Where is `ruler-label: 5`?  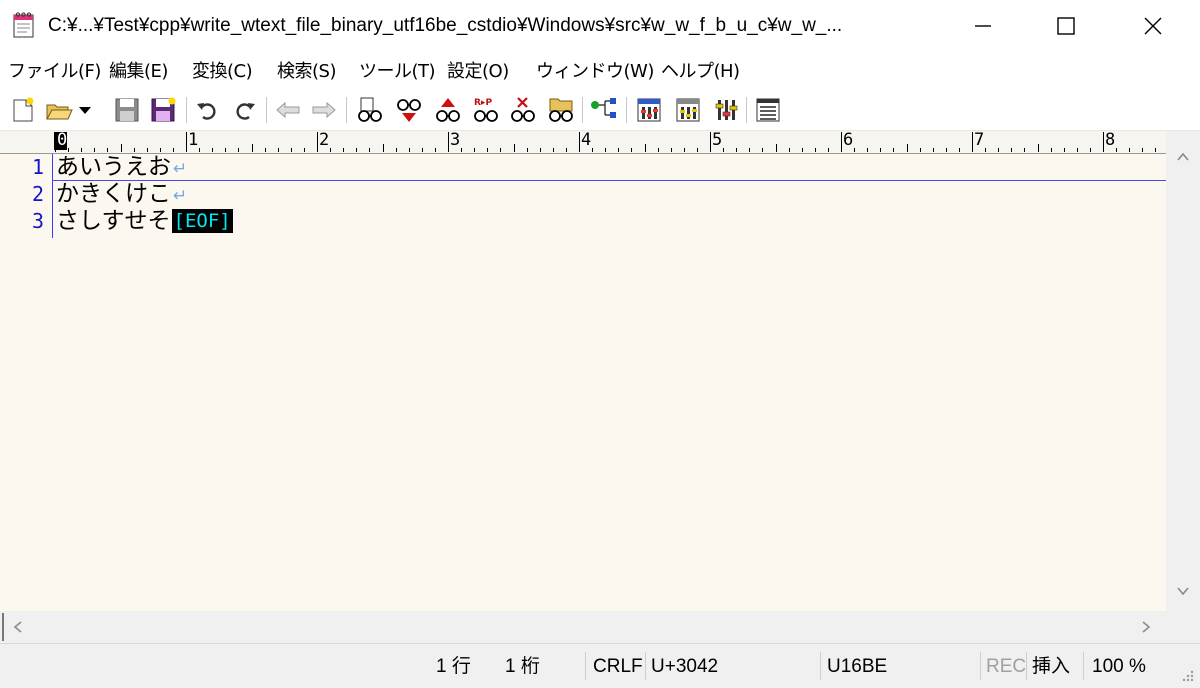 ruler-label: 5 is located at coordinates (717, 140).